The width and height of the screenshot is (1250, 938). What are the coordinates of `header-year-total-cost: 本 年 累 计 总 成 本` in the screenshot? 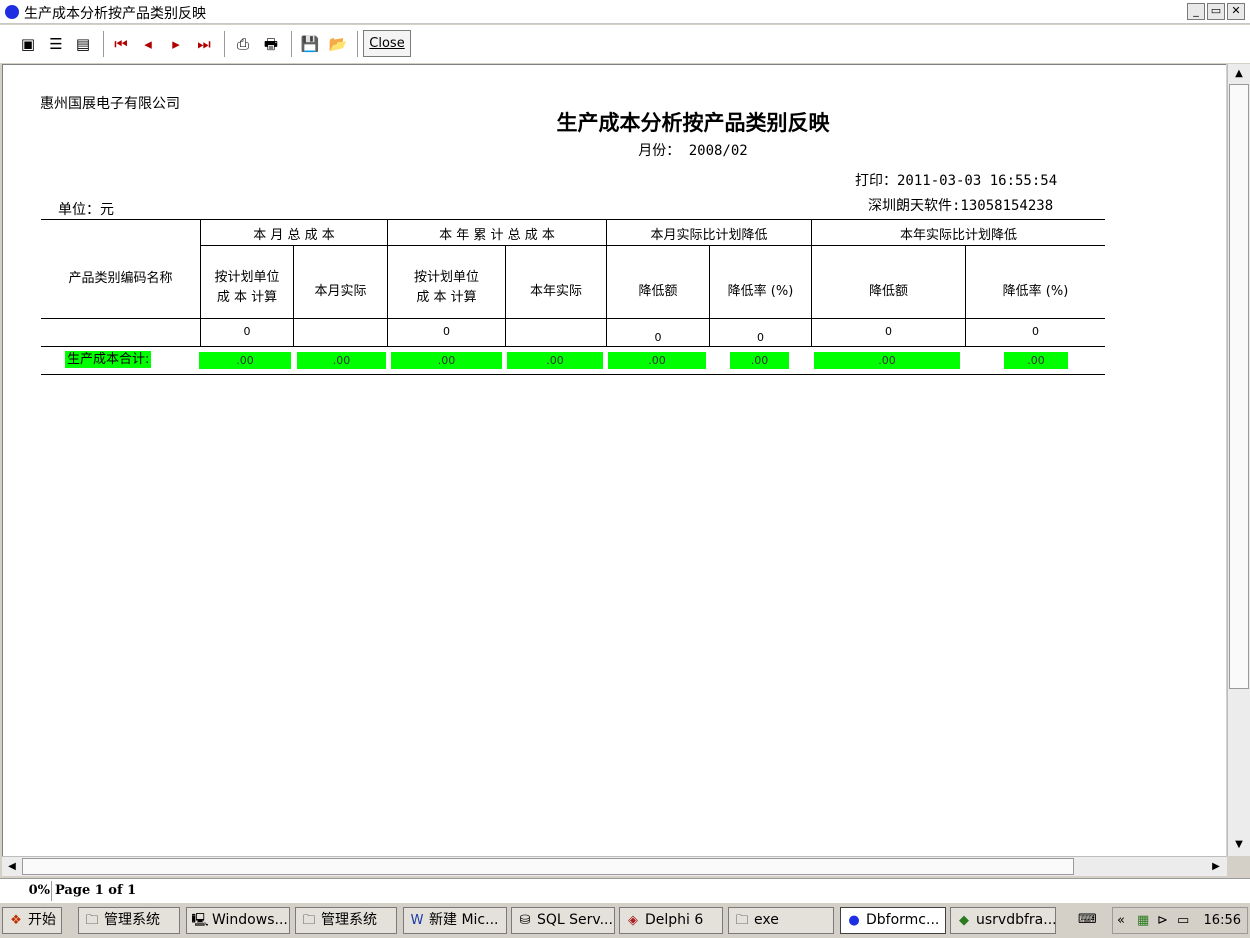 It's located at (497, 235).